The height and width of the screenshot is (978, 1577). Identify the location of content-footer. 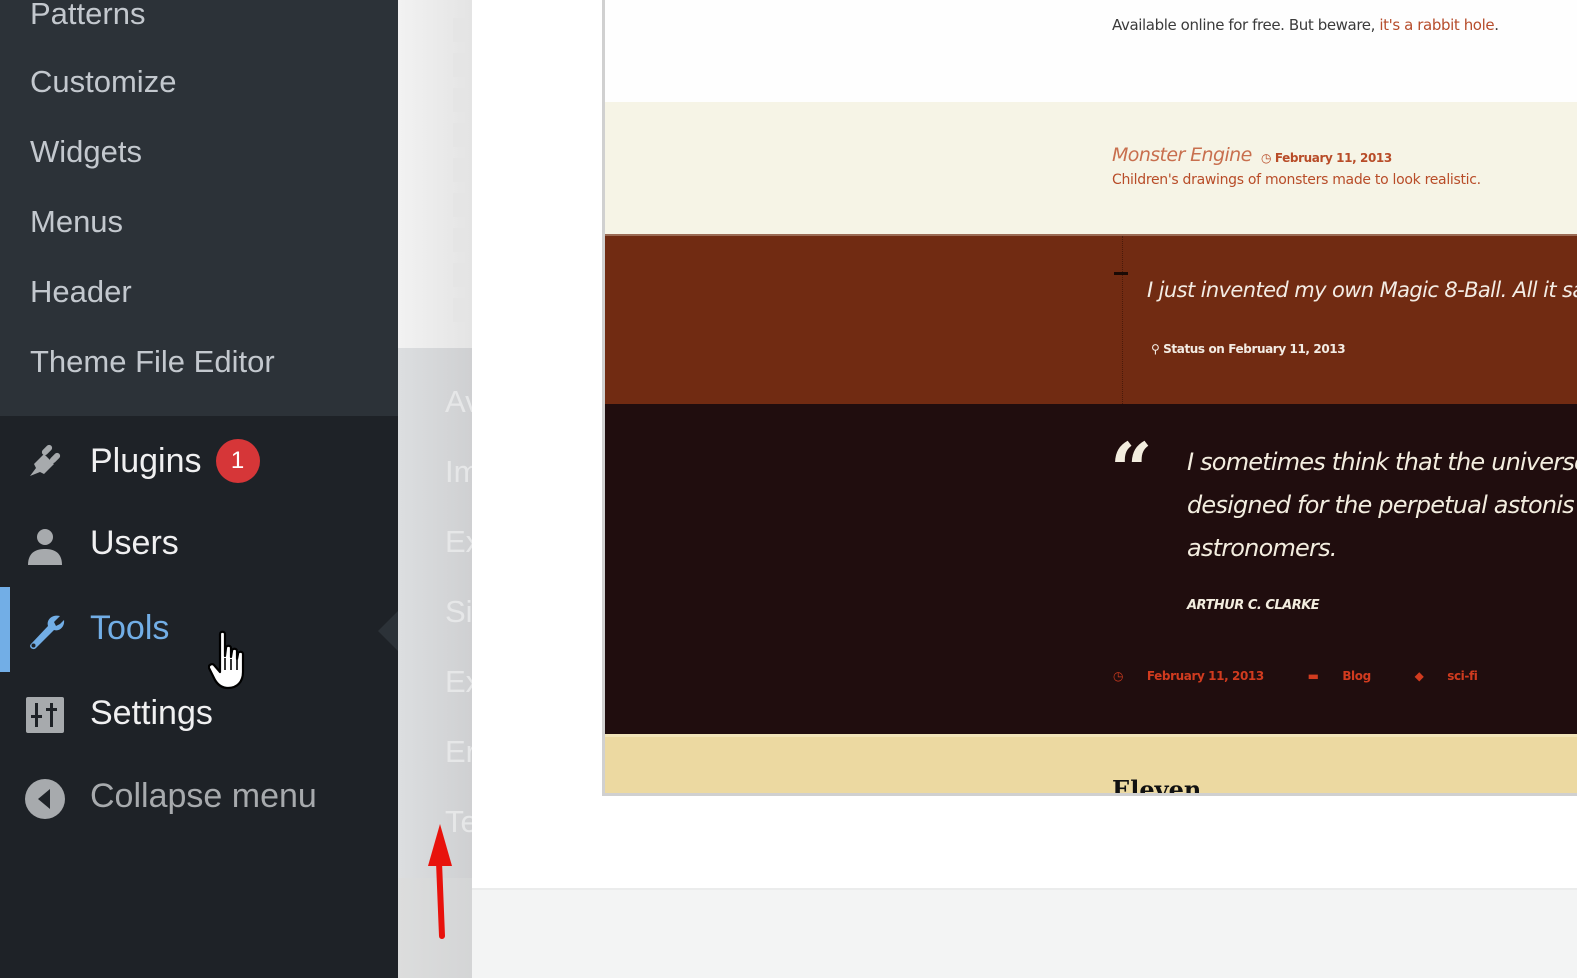
(1024, 933).